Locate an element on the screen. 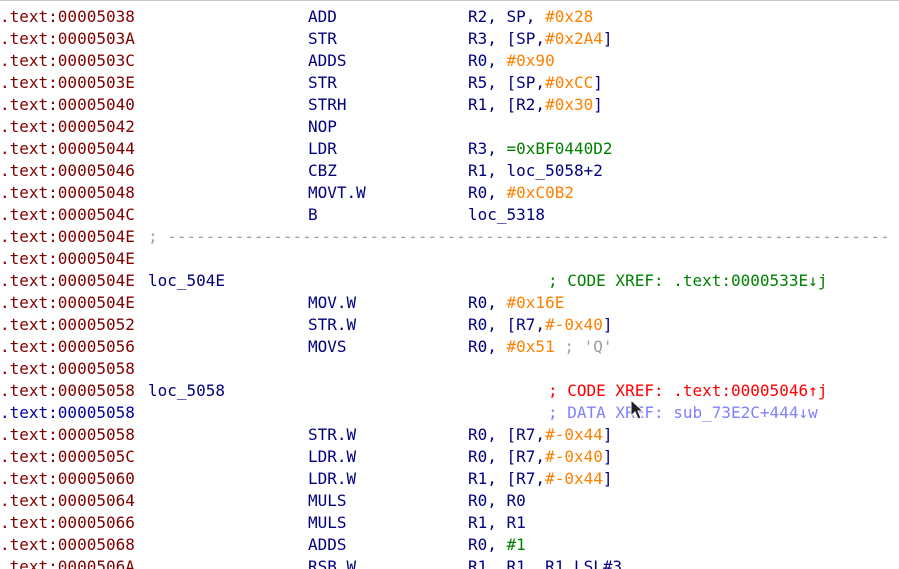 This screenshot has width=899, height=569. listing-line: .text:00005038 ADD R2, SP, #0x28 is located at coordinates (449, 17).